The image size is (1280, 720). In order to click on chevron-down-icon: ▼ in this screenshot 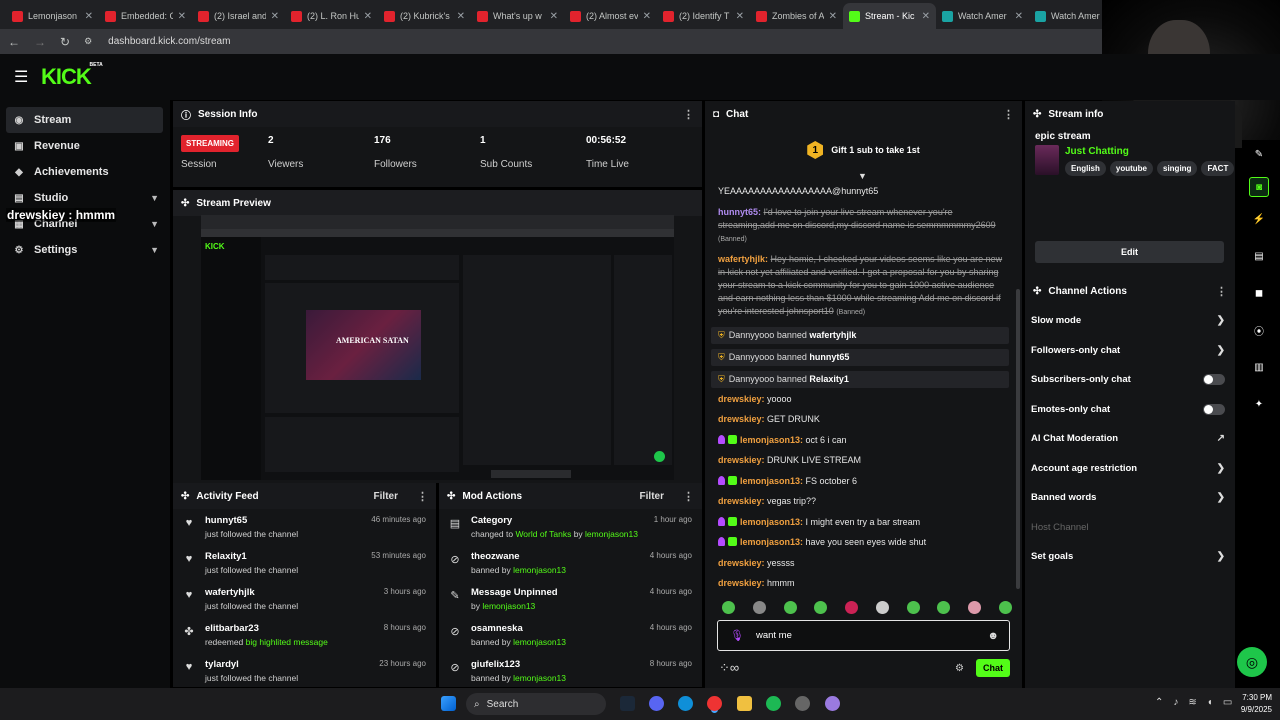, I will do `click(154, 198)`.